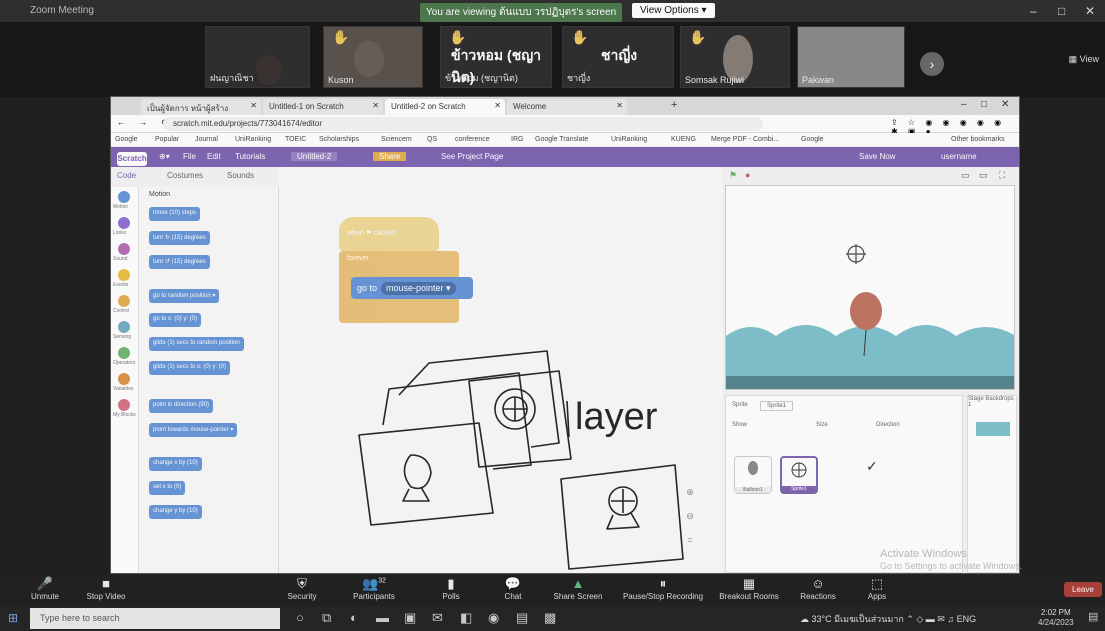  I want to click on edge-icon: ◐, so click(354, 617).